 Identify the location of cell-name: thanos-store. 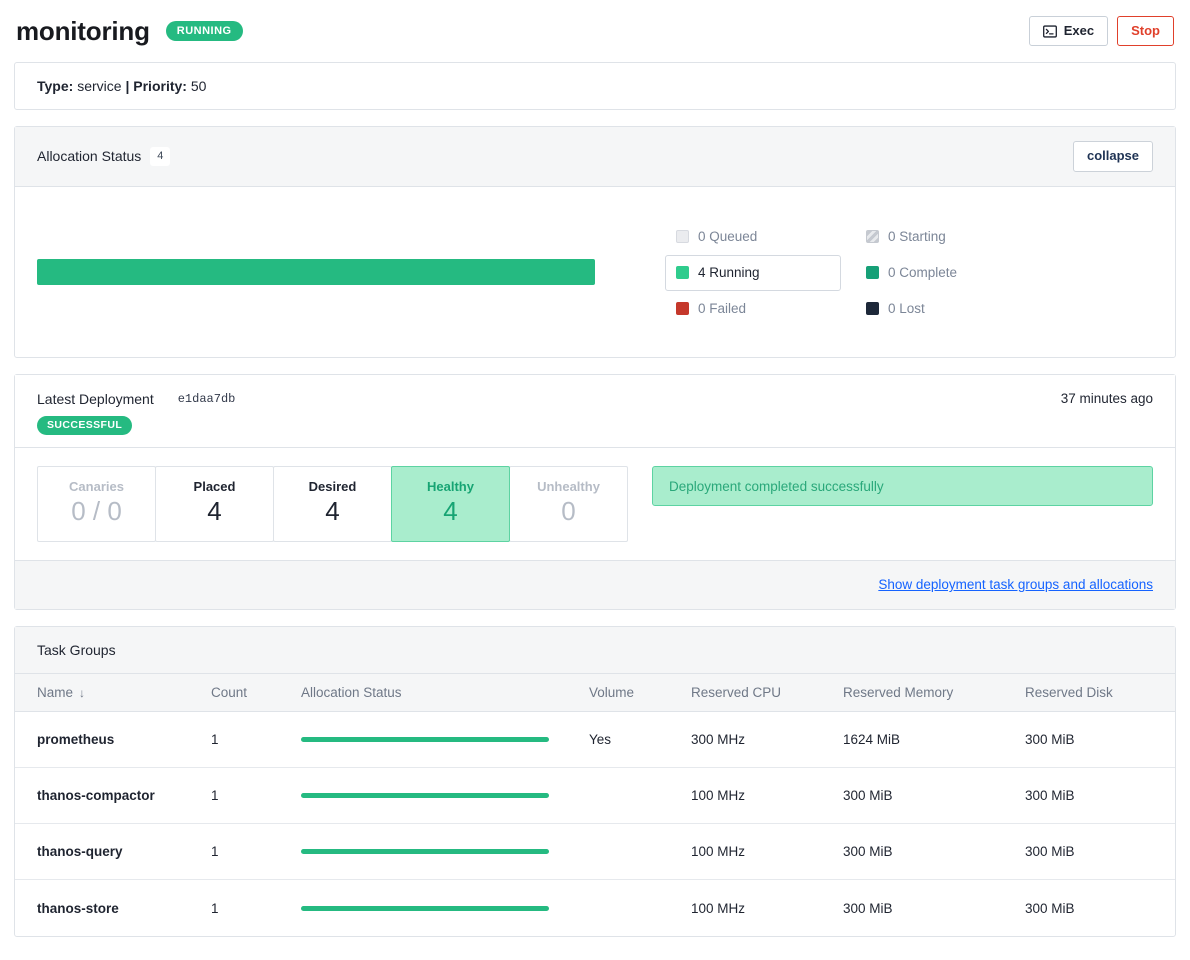
(109, 908).